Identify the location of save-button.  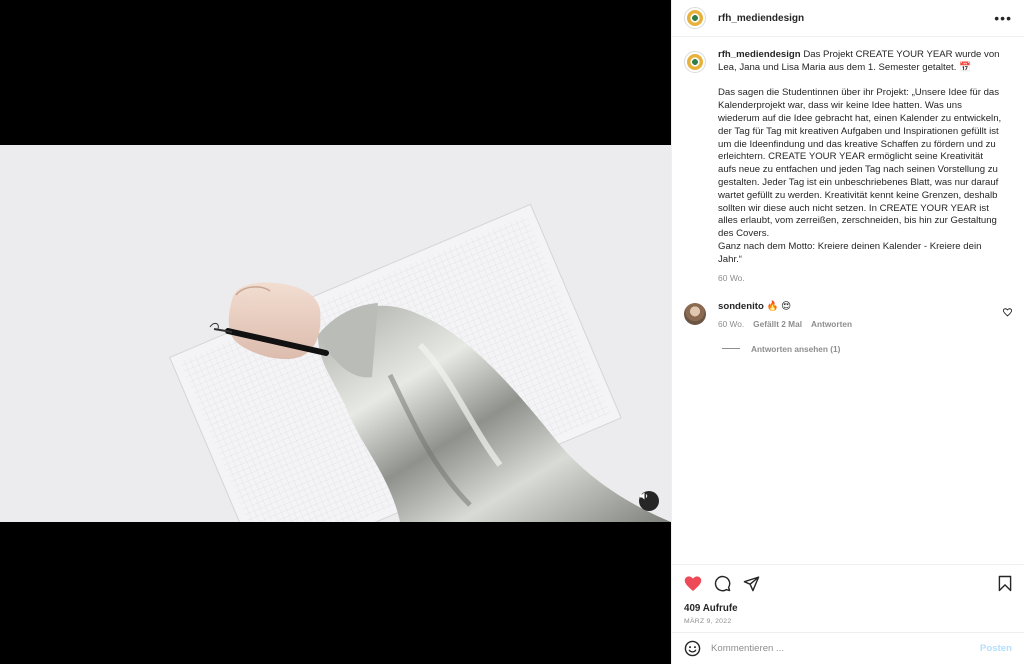
(1005, 583).